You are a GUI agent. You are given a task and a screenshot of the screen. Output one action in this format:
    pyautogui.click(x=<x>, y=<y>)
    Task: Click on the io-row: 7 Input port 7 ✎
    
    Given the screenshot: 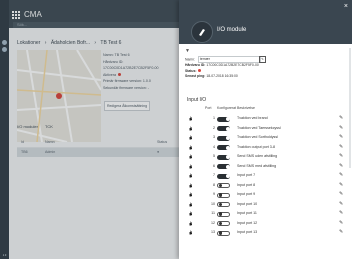 What is the action you would take?
    pyautogui.click(x=267, y=176)
    